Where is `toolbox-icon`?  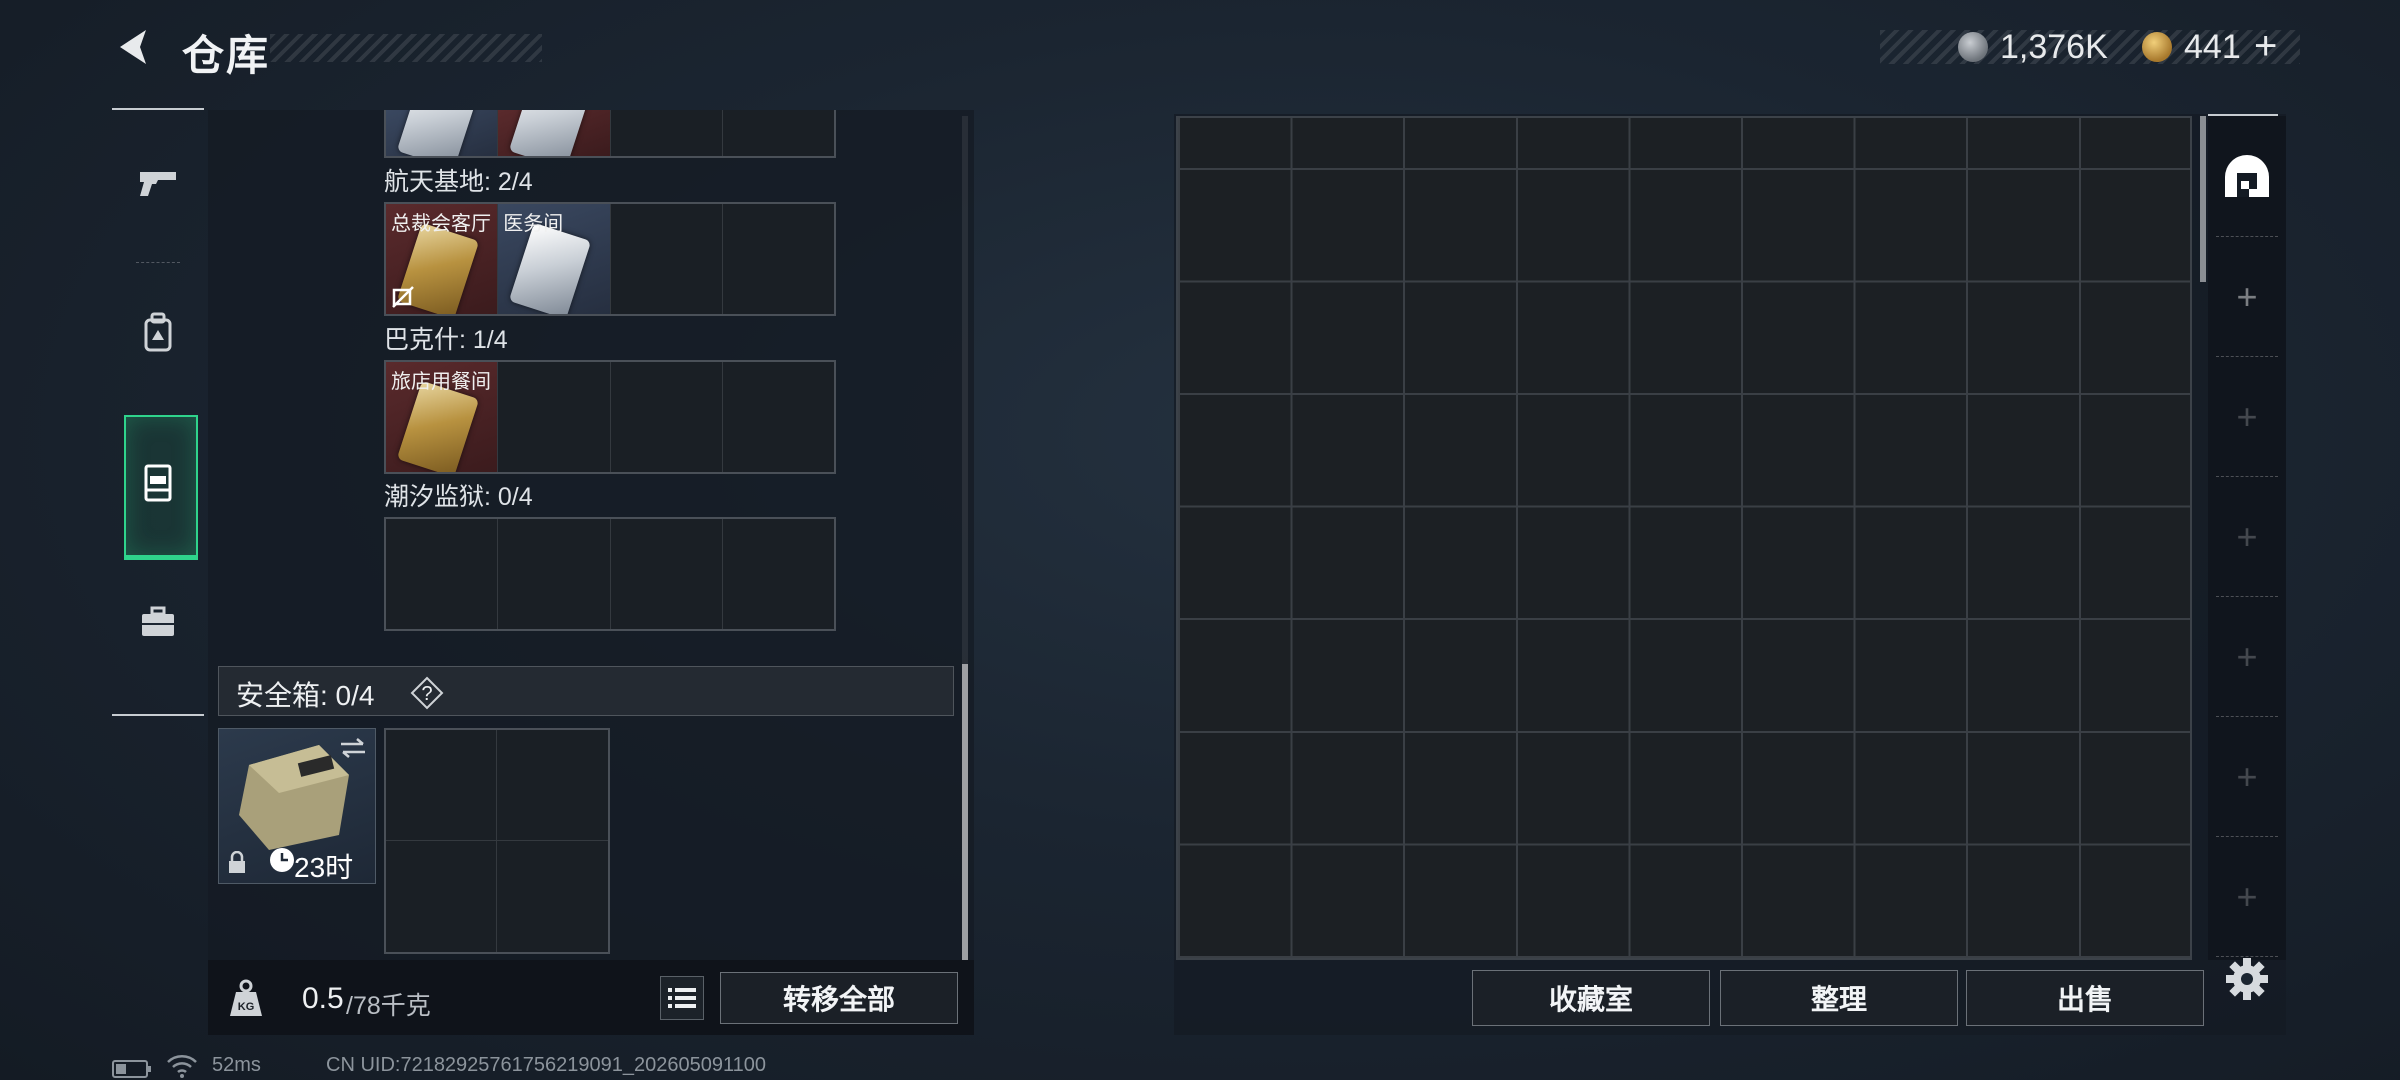
toolbox-icon is located at coordinates (158, 621).